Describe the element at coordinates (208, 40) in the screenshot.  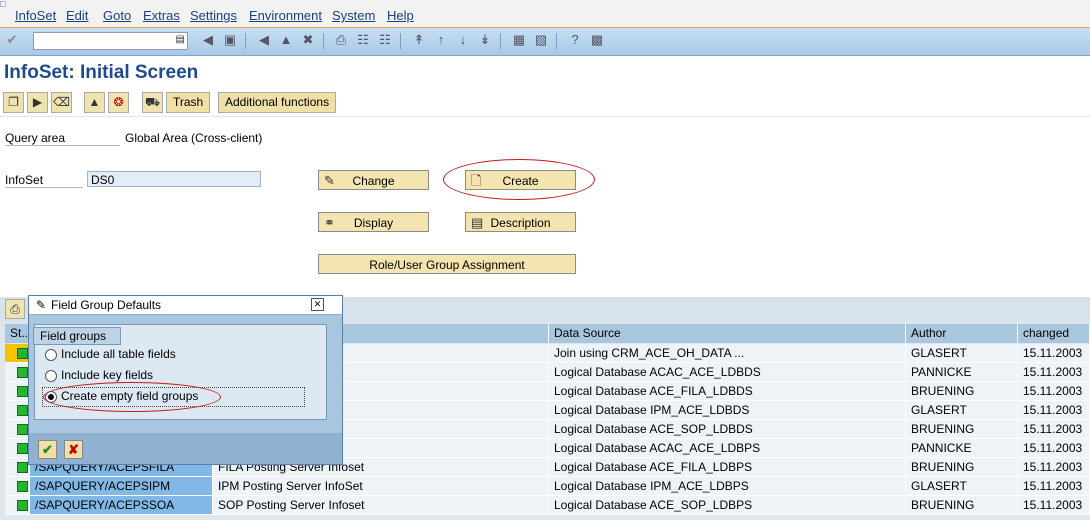
I see `back-arrow-icon: ◀` at that location.